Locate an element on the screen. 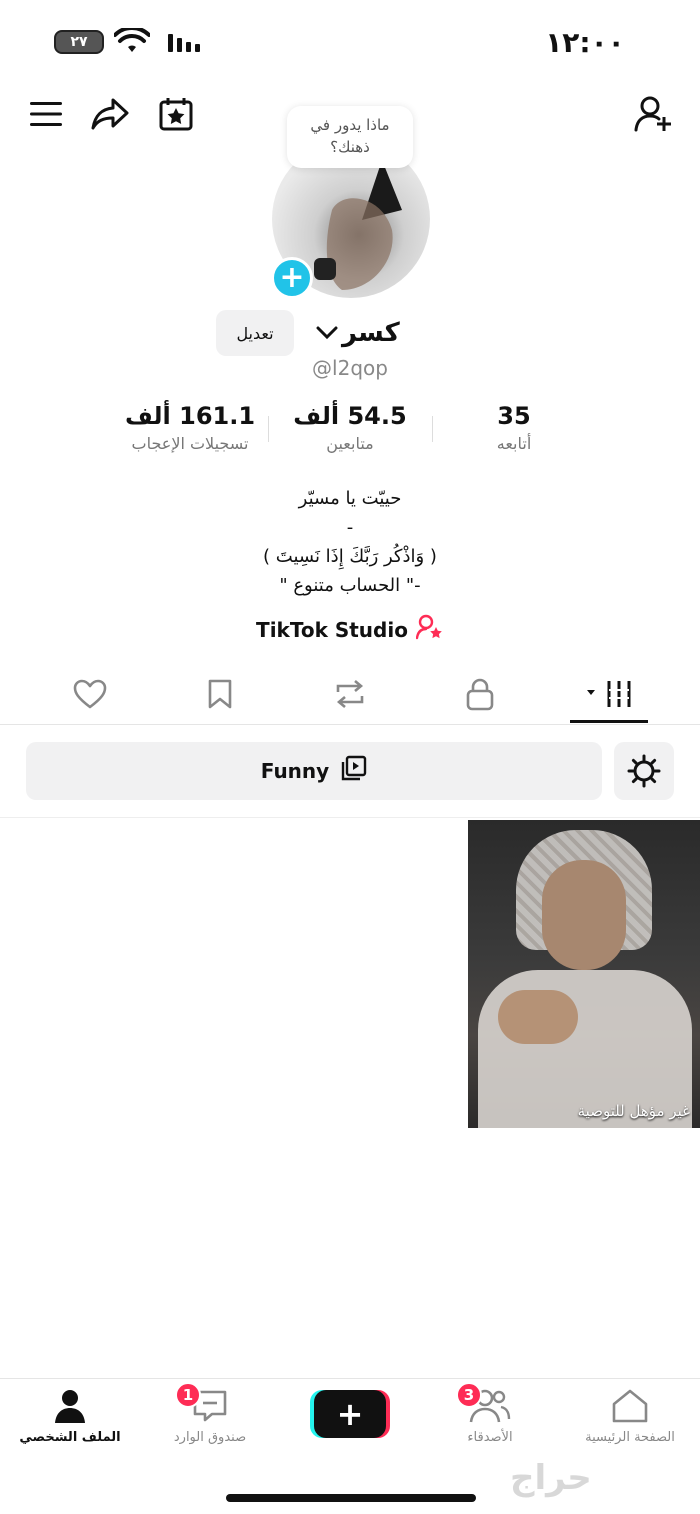 The height and width of the screenshot is (1514, 700). stat-likes-value: 161.1 ألف is located at coordinates (190, 416).